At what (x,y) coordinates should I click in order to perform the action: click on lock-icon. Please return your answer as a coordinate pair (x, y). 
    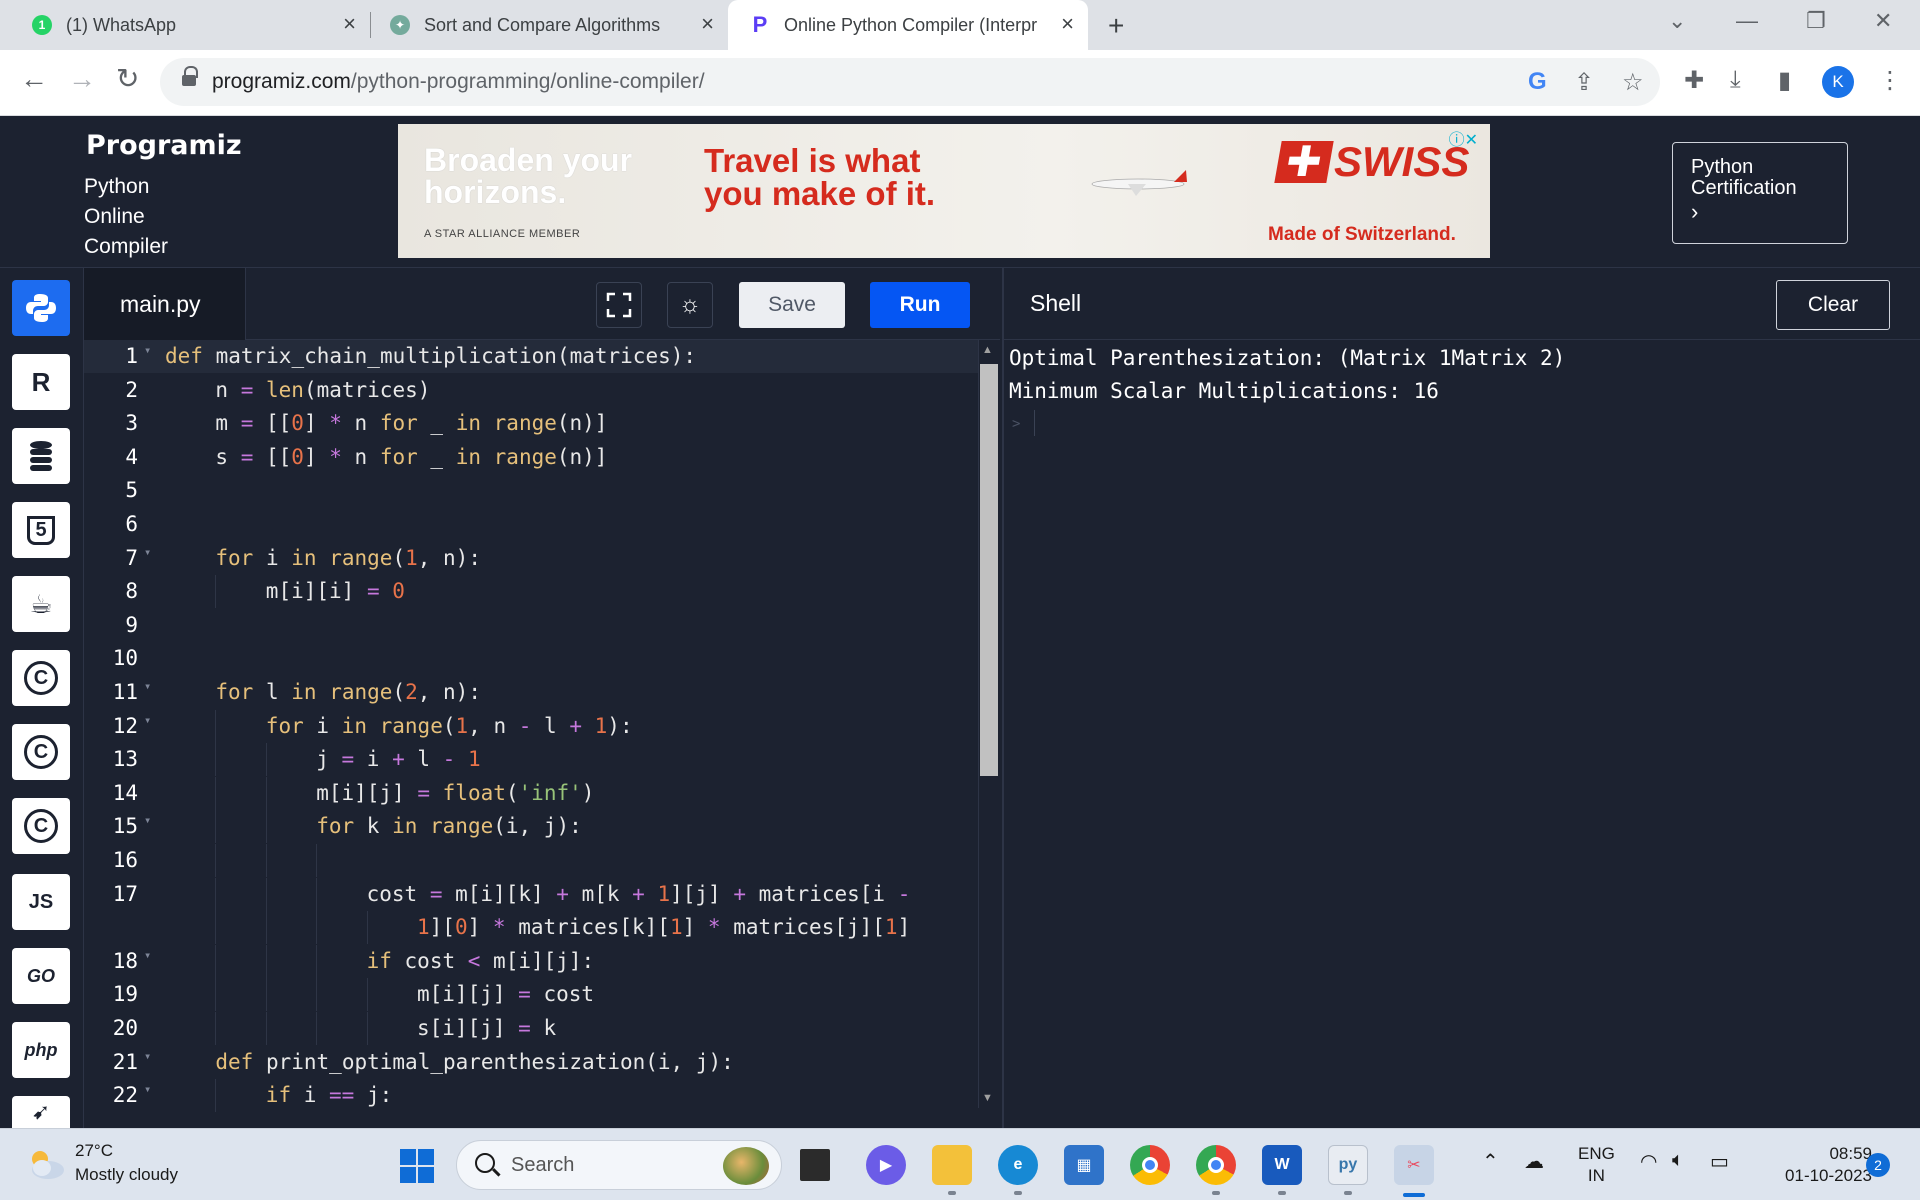
    Looking at the image, I should click on (190, 77).